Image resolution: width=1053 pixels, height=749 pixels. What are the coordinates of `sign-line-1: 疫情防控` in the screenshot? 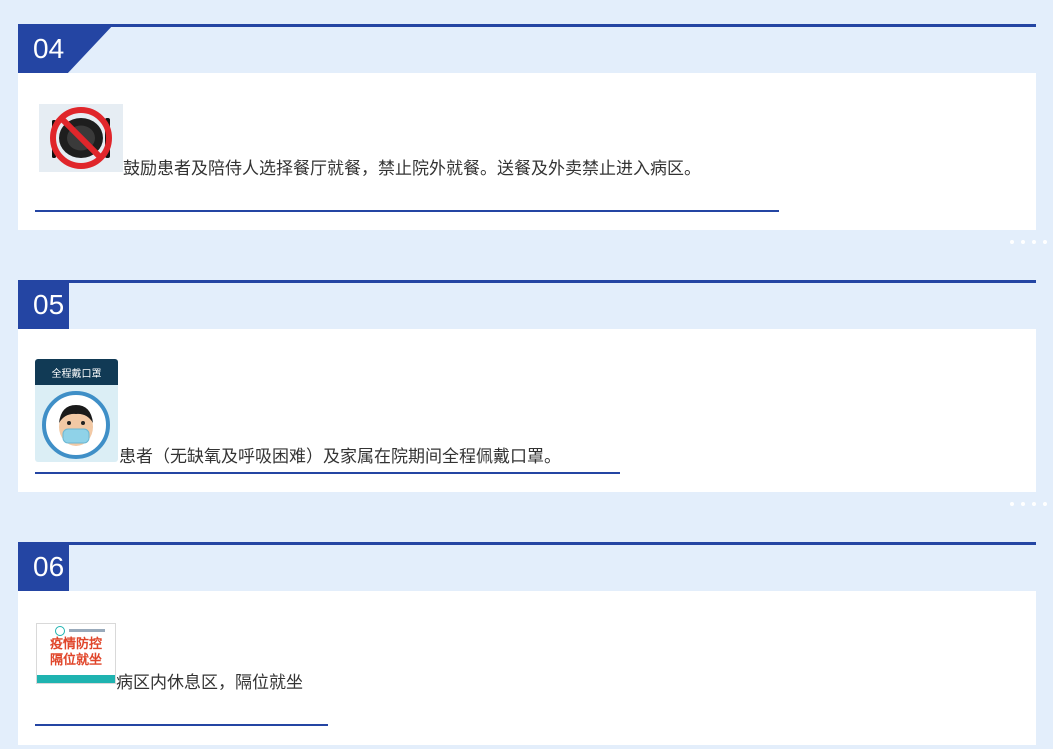 It's located at (75, 644).